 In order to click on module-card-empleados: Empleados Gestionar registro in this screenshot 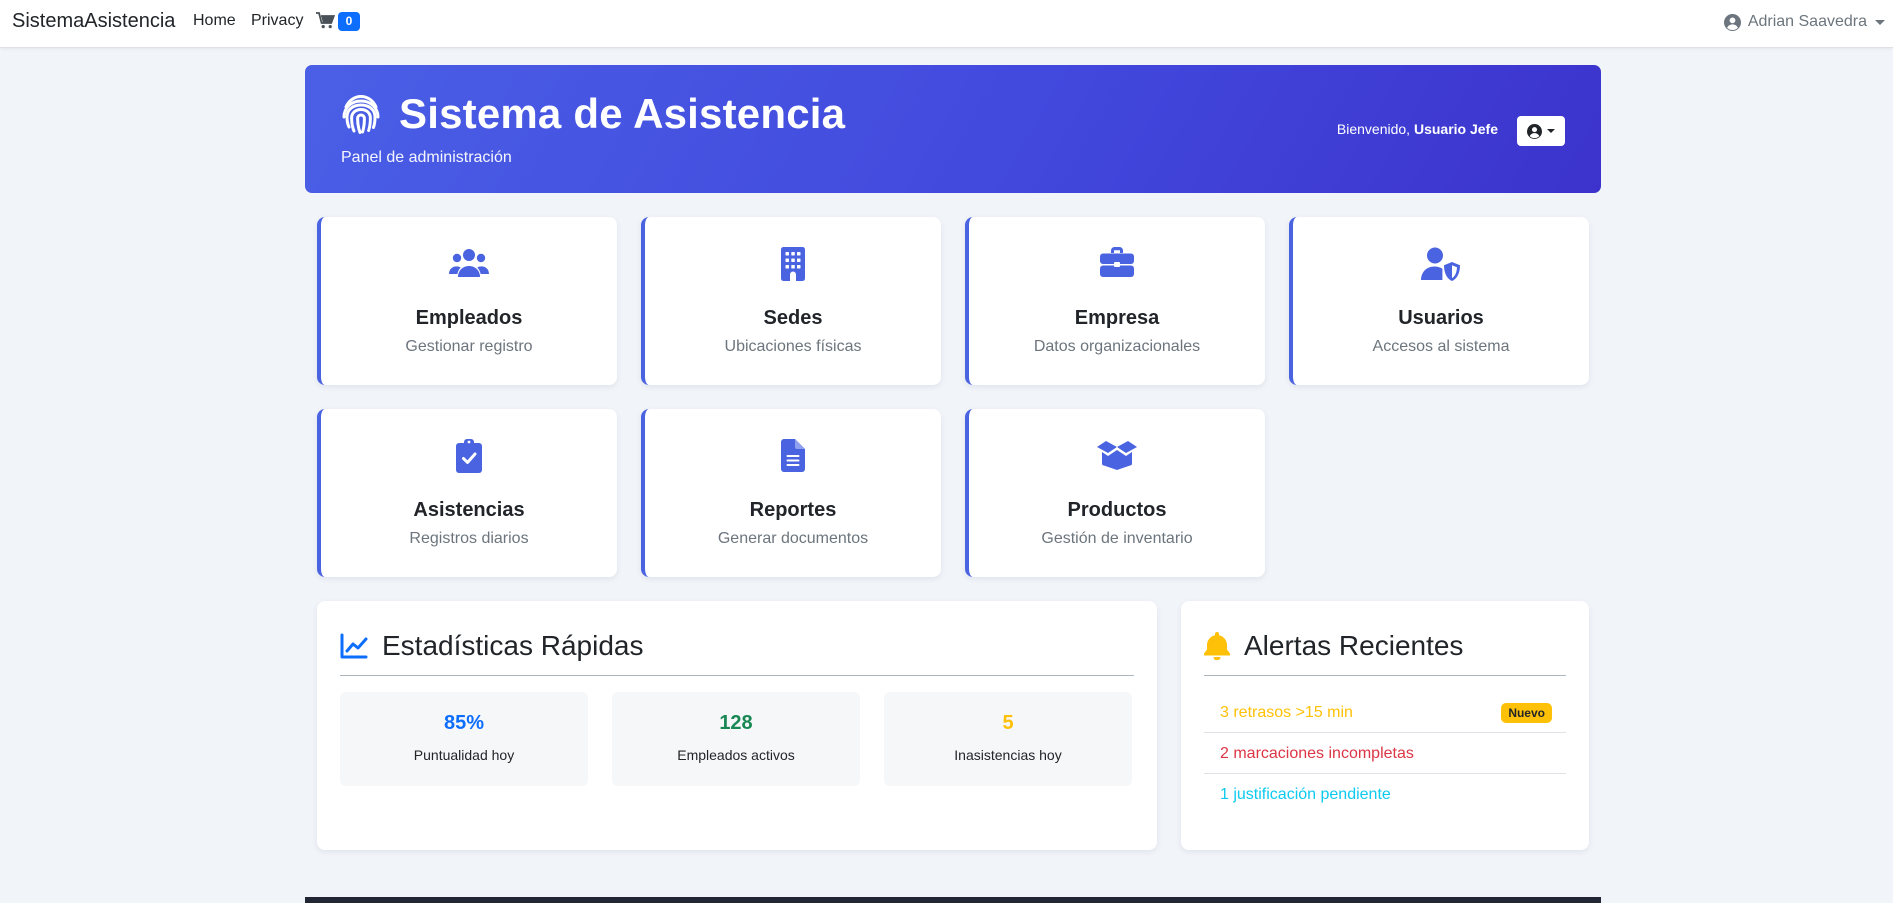, I will do `click(467, 301)`.